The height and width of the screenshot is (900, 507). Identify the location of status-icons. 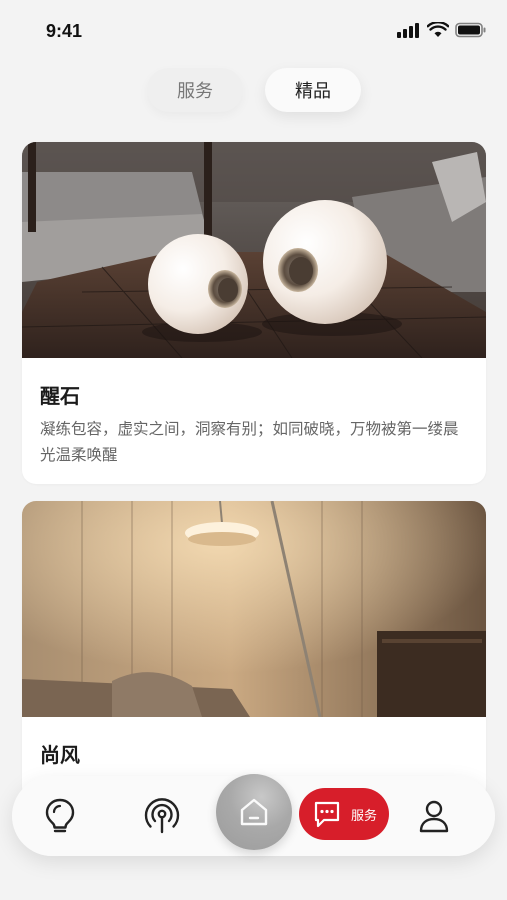
(442, 30).